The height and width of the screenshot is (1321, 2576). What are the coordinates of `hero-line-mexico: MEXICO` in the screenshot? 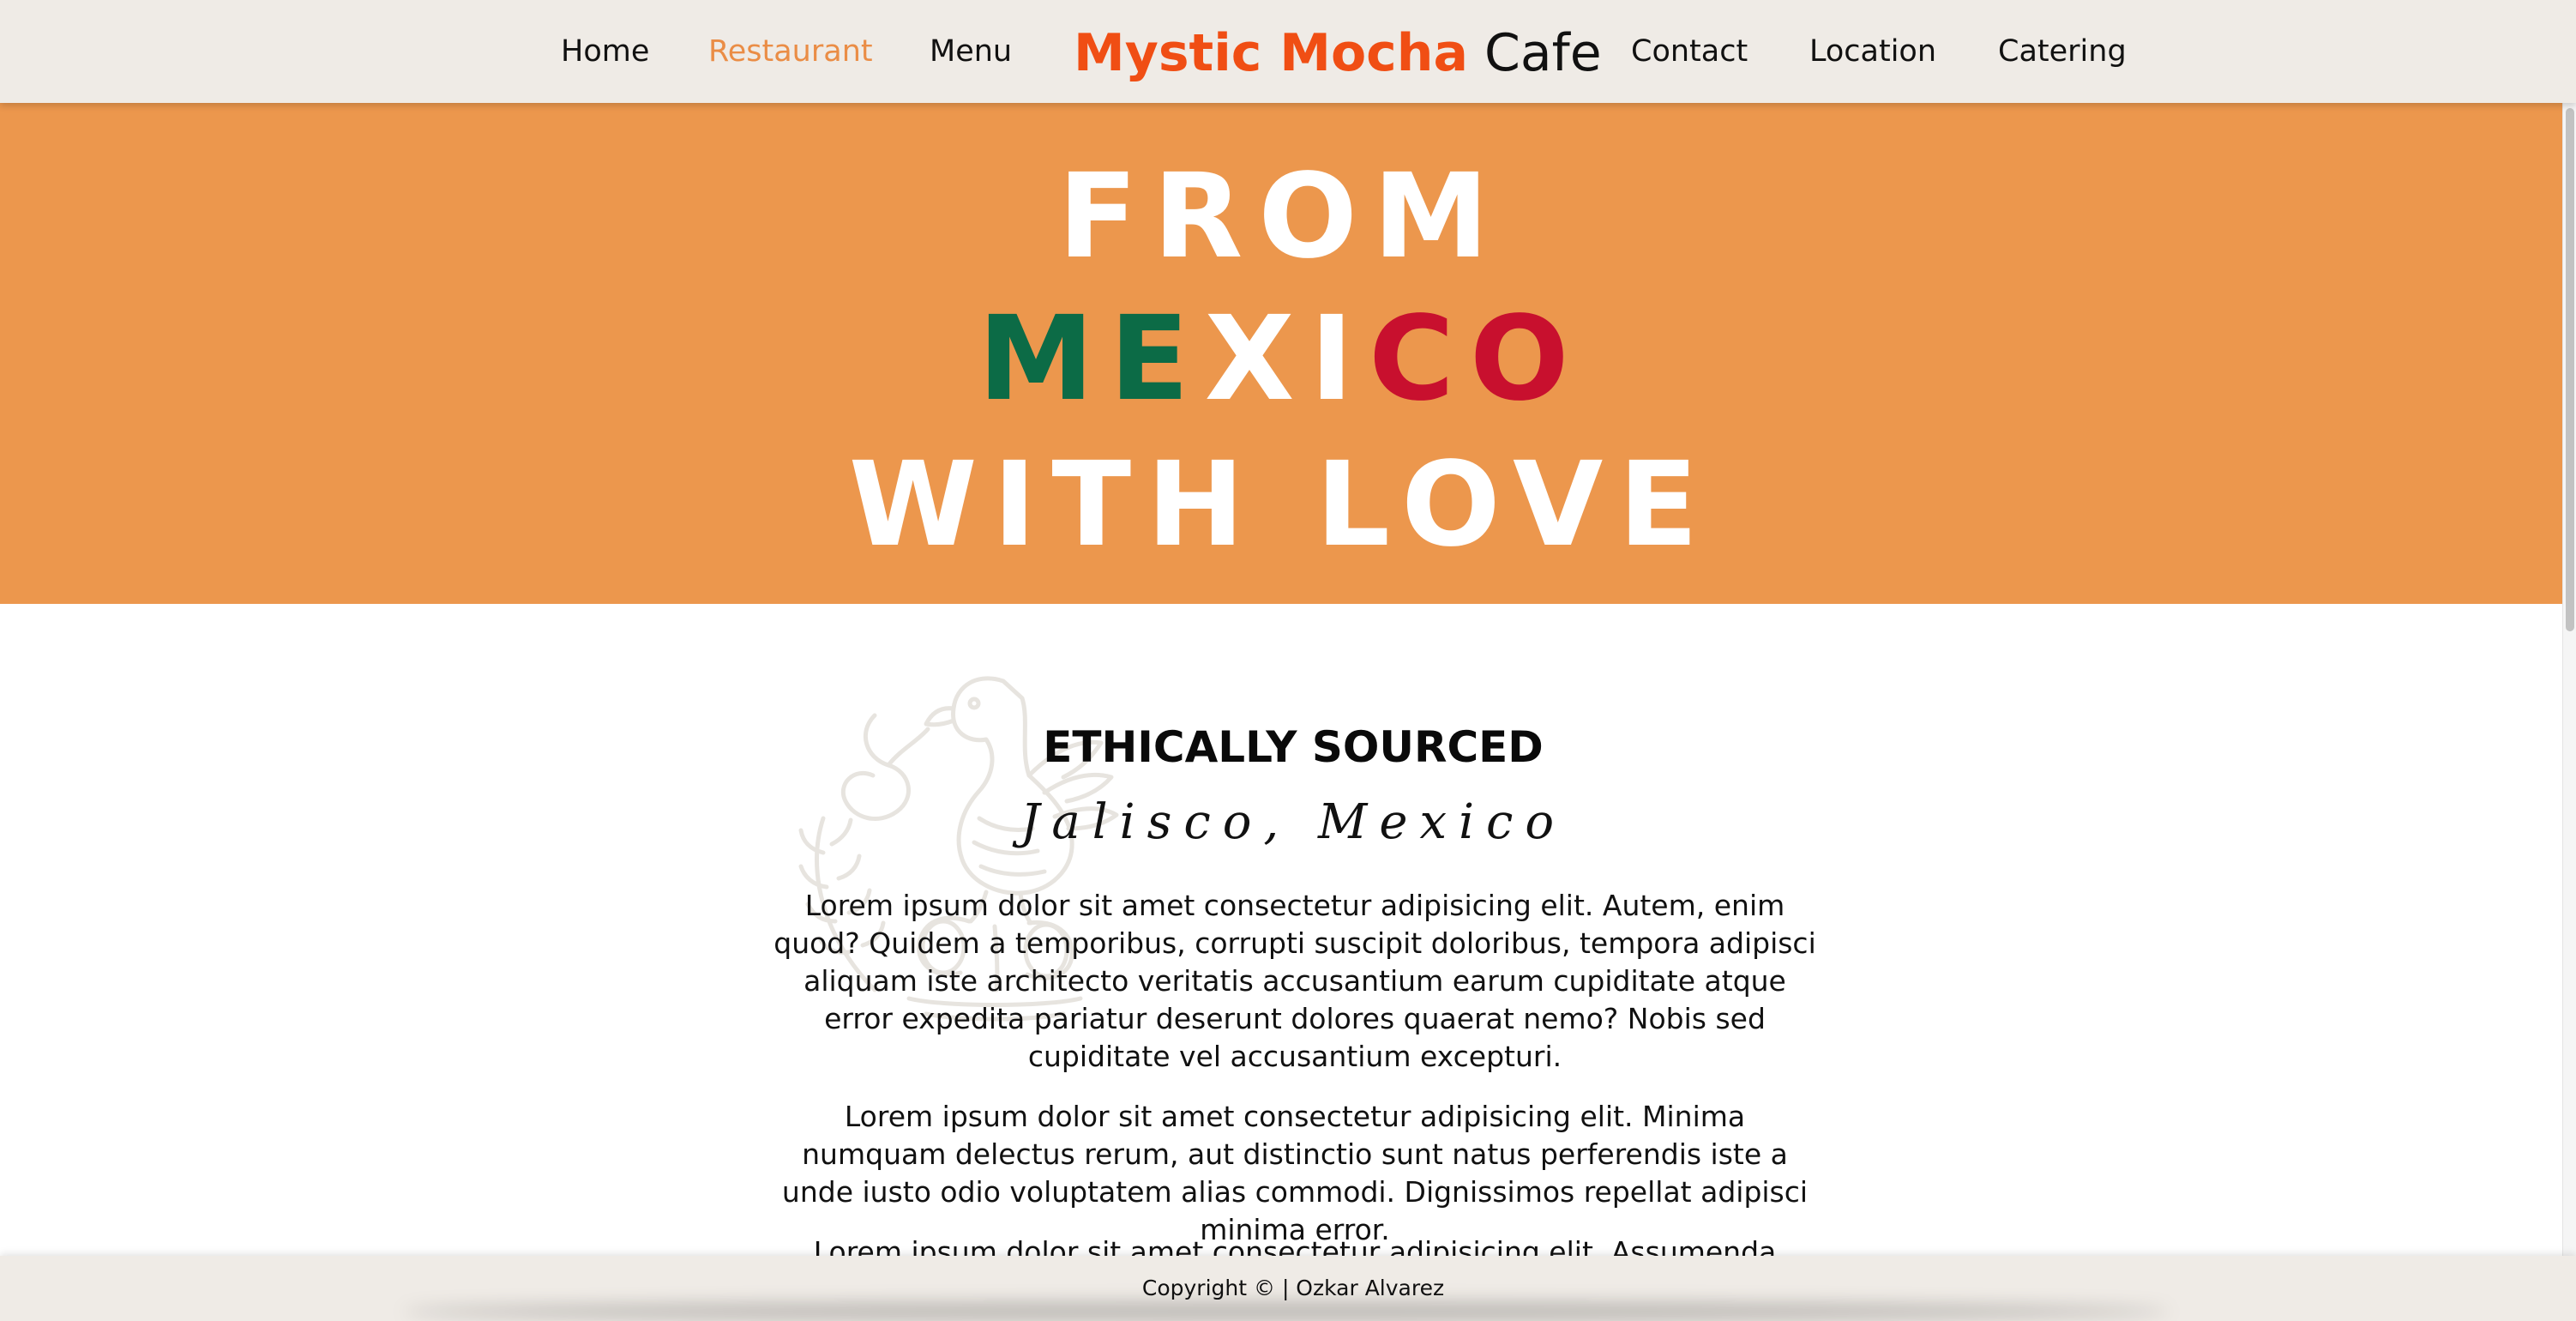 It's located at (1281, 360).